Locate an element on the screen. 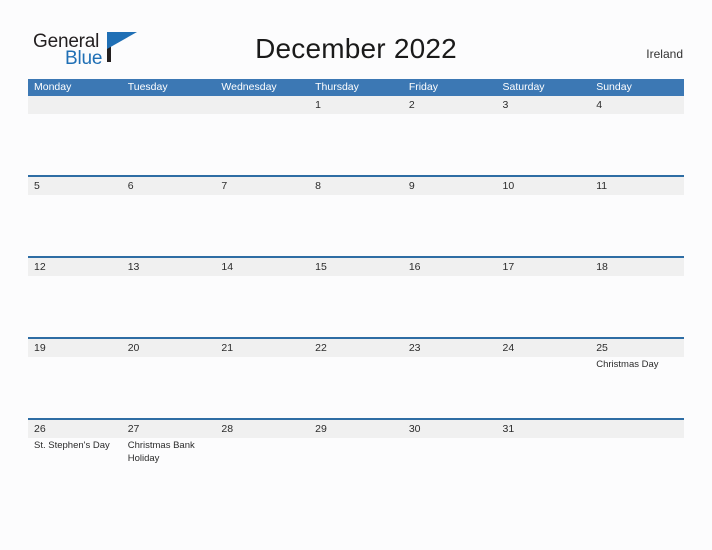 The width and height of the screenshot is (712, 550). calendar-day-cell: 22 is located at coordinates (356, 378).